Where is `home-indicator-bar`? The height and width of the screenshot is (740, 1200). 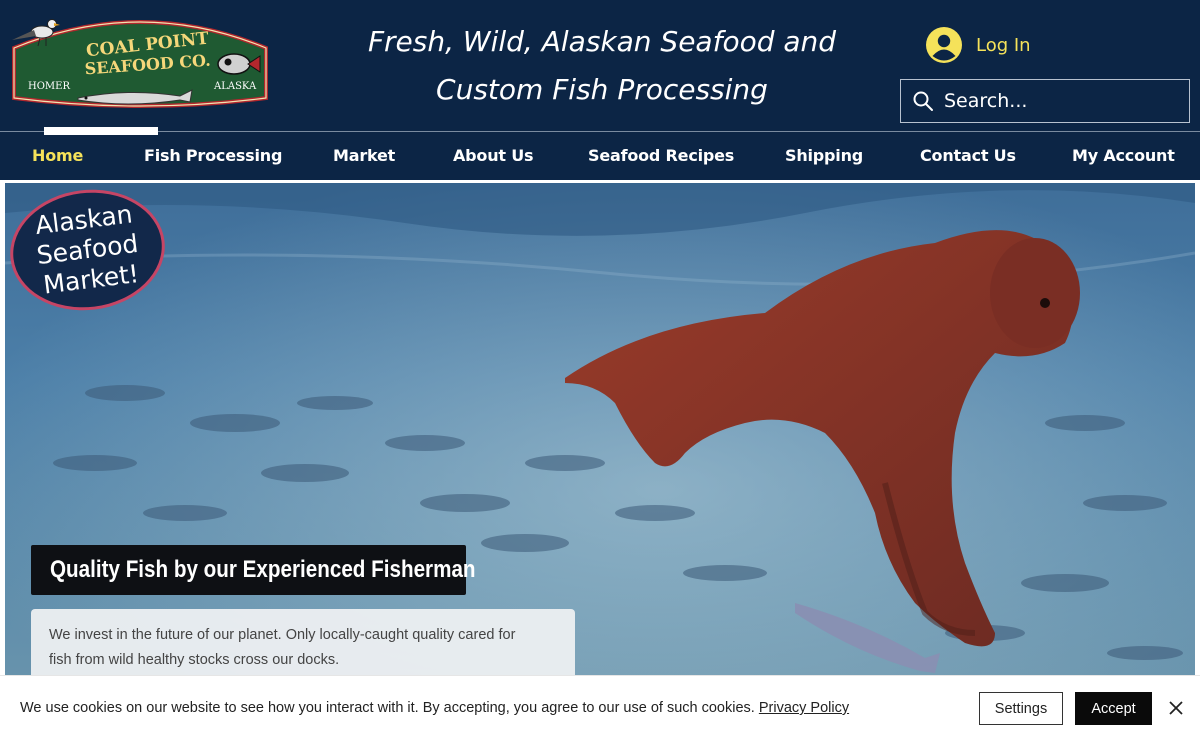 home-indicator-bar is located at coordinates (101, 131).